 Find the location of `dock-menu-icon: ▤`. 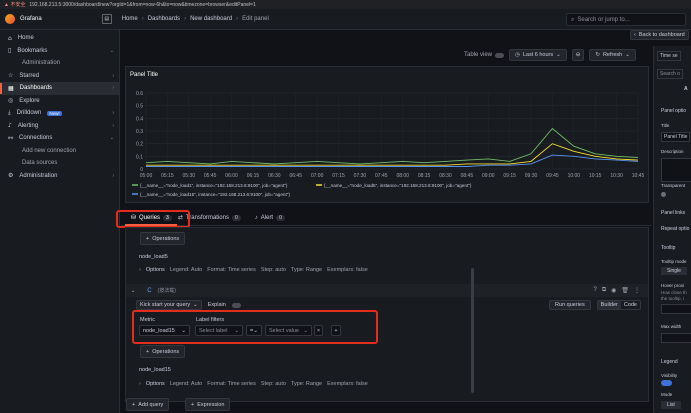

dock-menu-icon: ▤ is located at coordinates (106, 19).